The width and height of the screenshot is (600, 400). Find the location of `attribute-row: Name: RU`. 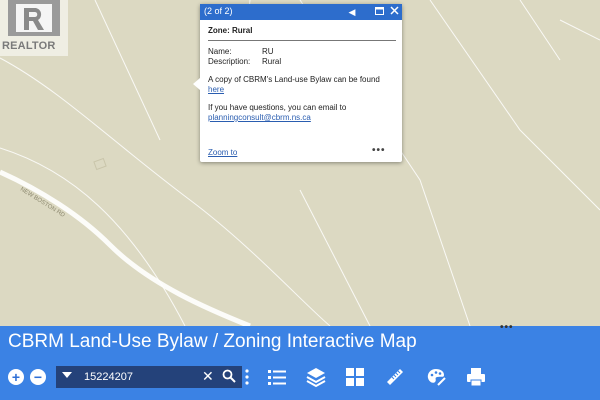

attribute-row: Name: RU is located at coordinates (302, 52).